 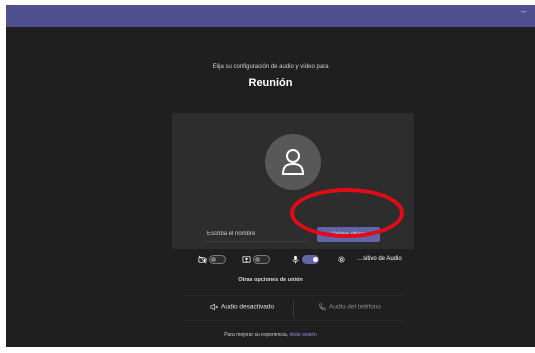 I want to click on sign-in-link: inicie sesión, so click(x=303, y=335).